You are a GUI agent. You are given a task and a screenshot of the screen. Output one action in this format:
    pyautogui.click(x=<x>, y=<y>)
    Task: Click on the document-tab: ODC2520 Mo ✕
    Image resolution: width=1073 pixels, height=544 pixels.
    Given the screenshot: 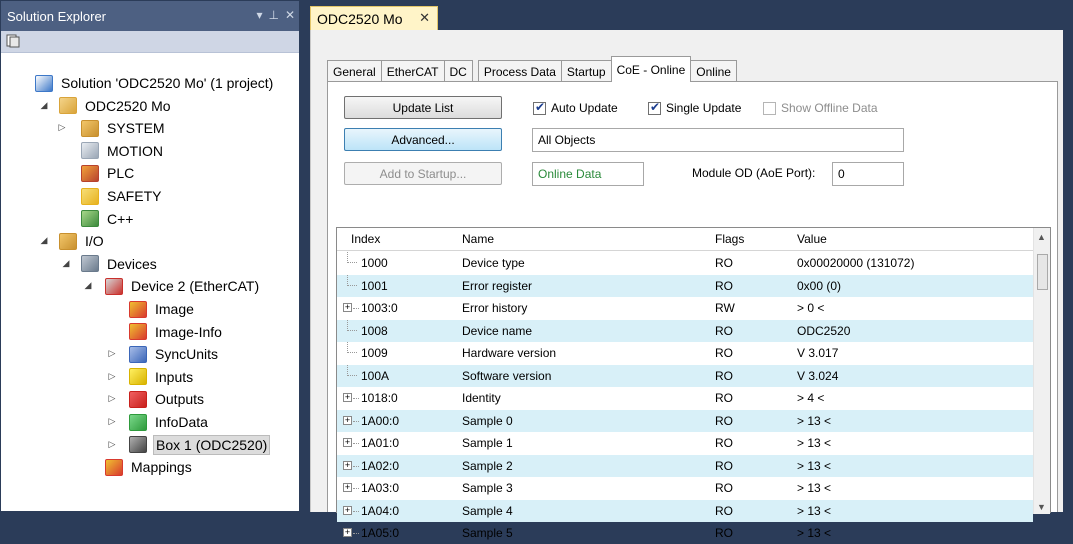 What is the action you would take?
    pyautogui.click(x=374, y=18)
    